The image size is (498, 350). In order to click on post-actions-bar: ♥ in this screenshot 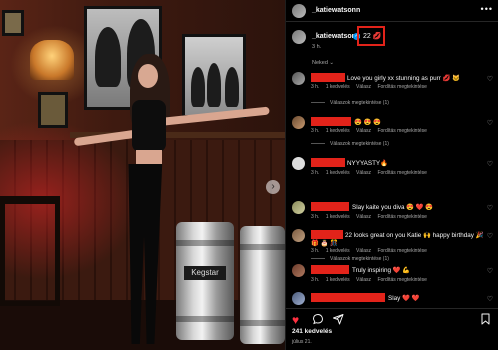, I will do `click(392, 318)`.